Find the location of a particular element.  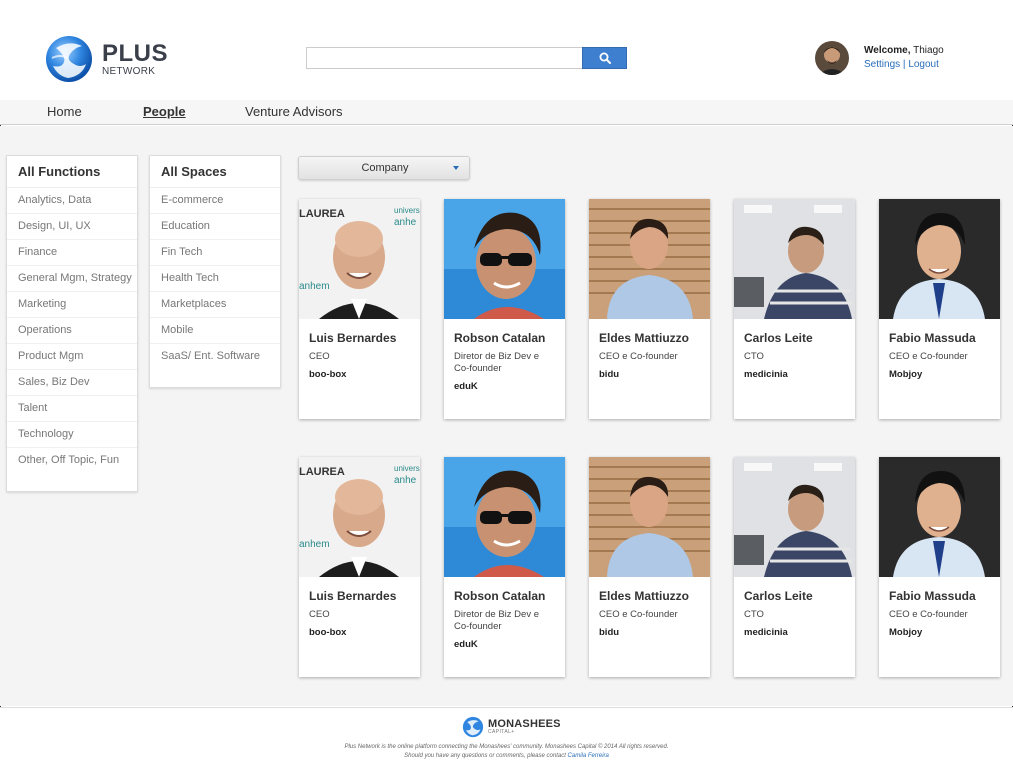

space-filter-item: Mobile is located at coordinates (215, 331).